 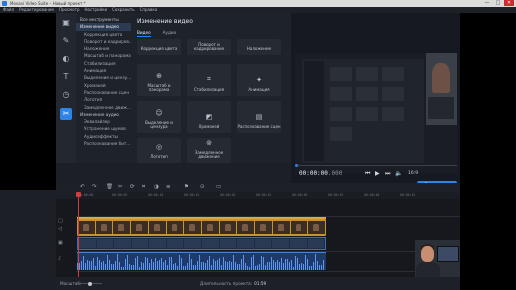 I want to click on category-logo: Логотип, so click(x=103, y=99).